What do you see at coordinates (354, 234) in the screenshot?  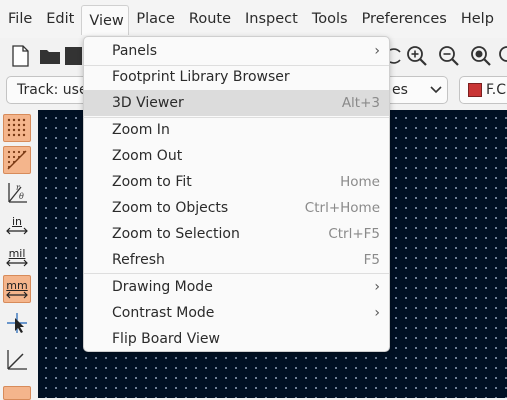 I see `menu-item-shortcut: Ctrl+F5` at bounding box center [354, 234].